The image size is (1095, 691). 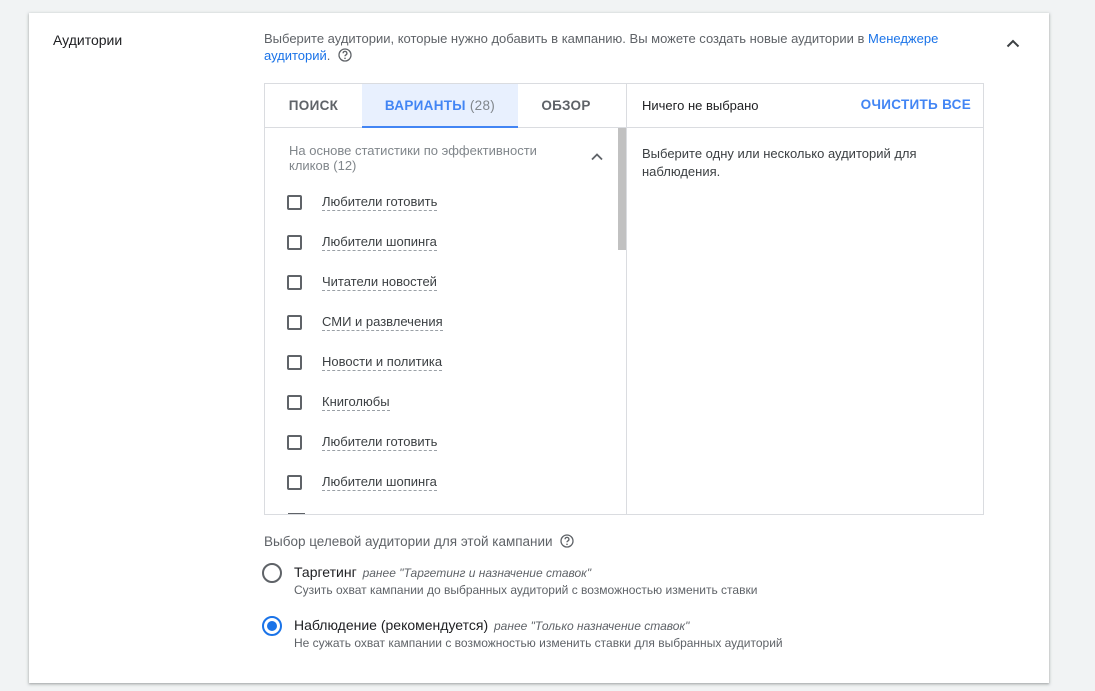 I want to click on option-title: Наблюдение (рекомендуется), so click(x=391, y=625).